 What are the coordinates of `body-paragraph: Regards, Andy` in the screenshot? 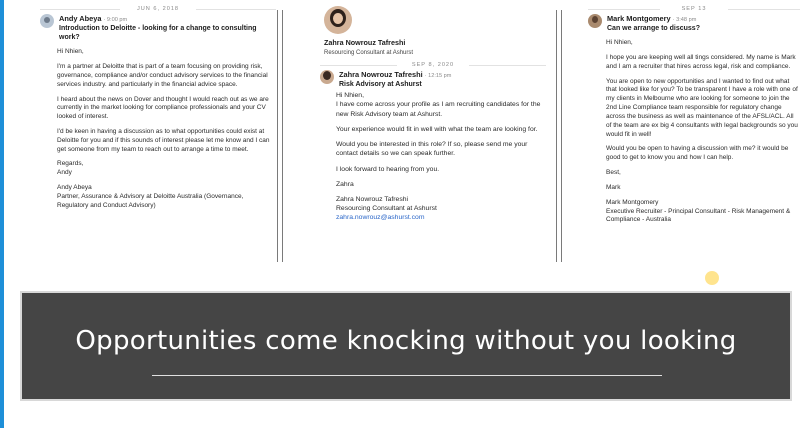 It's located at (70, 168).